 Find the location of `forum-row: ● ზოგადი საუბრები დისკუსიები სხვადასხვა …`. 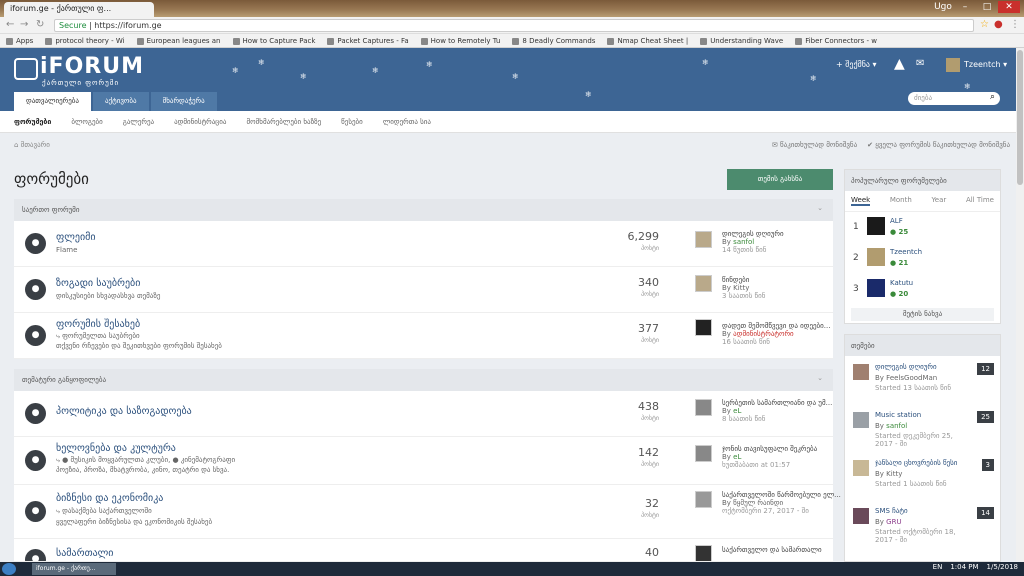

forum-row: ● ზოგადი საუბრები დისკუსიები სხვადასხვა … is located at coordinates (423, 290).